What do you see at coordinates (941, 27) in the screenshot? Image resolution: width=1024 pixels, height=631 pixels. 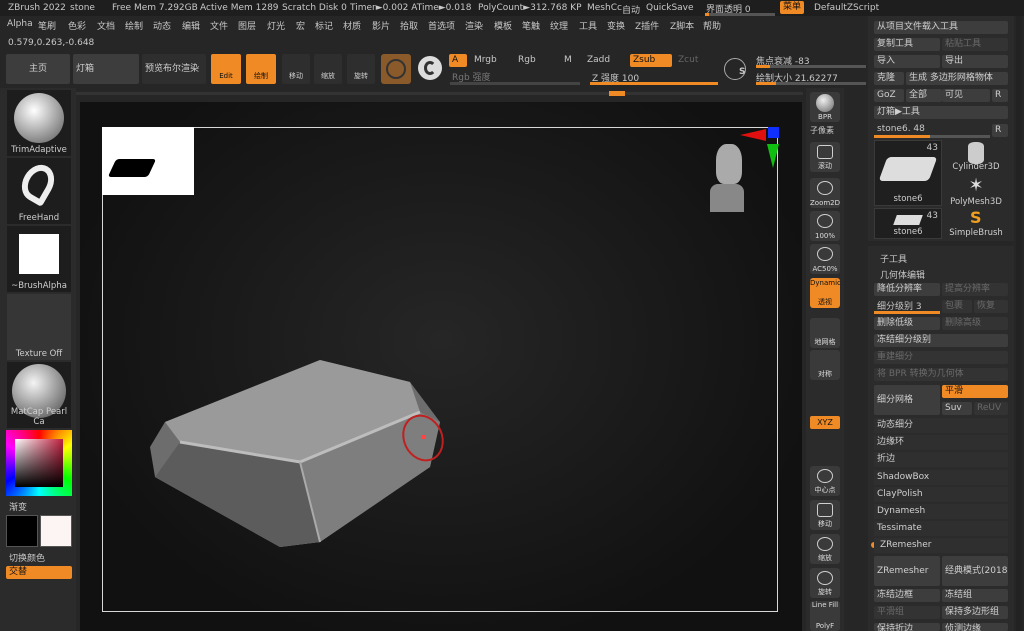 I see `load-tool-button: 从项目文件载入工具` at bounding box center [941, 27].